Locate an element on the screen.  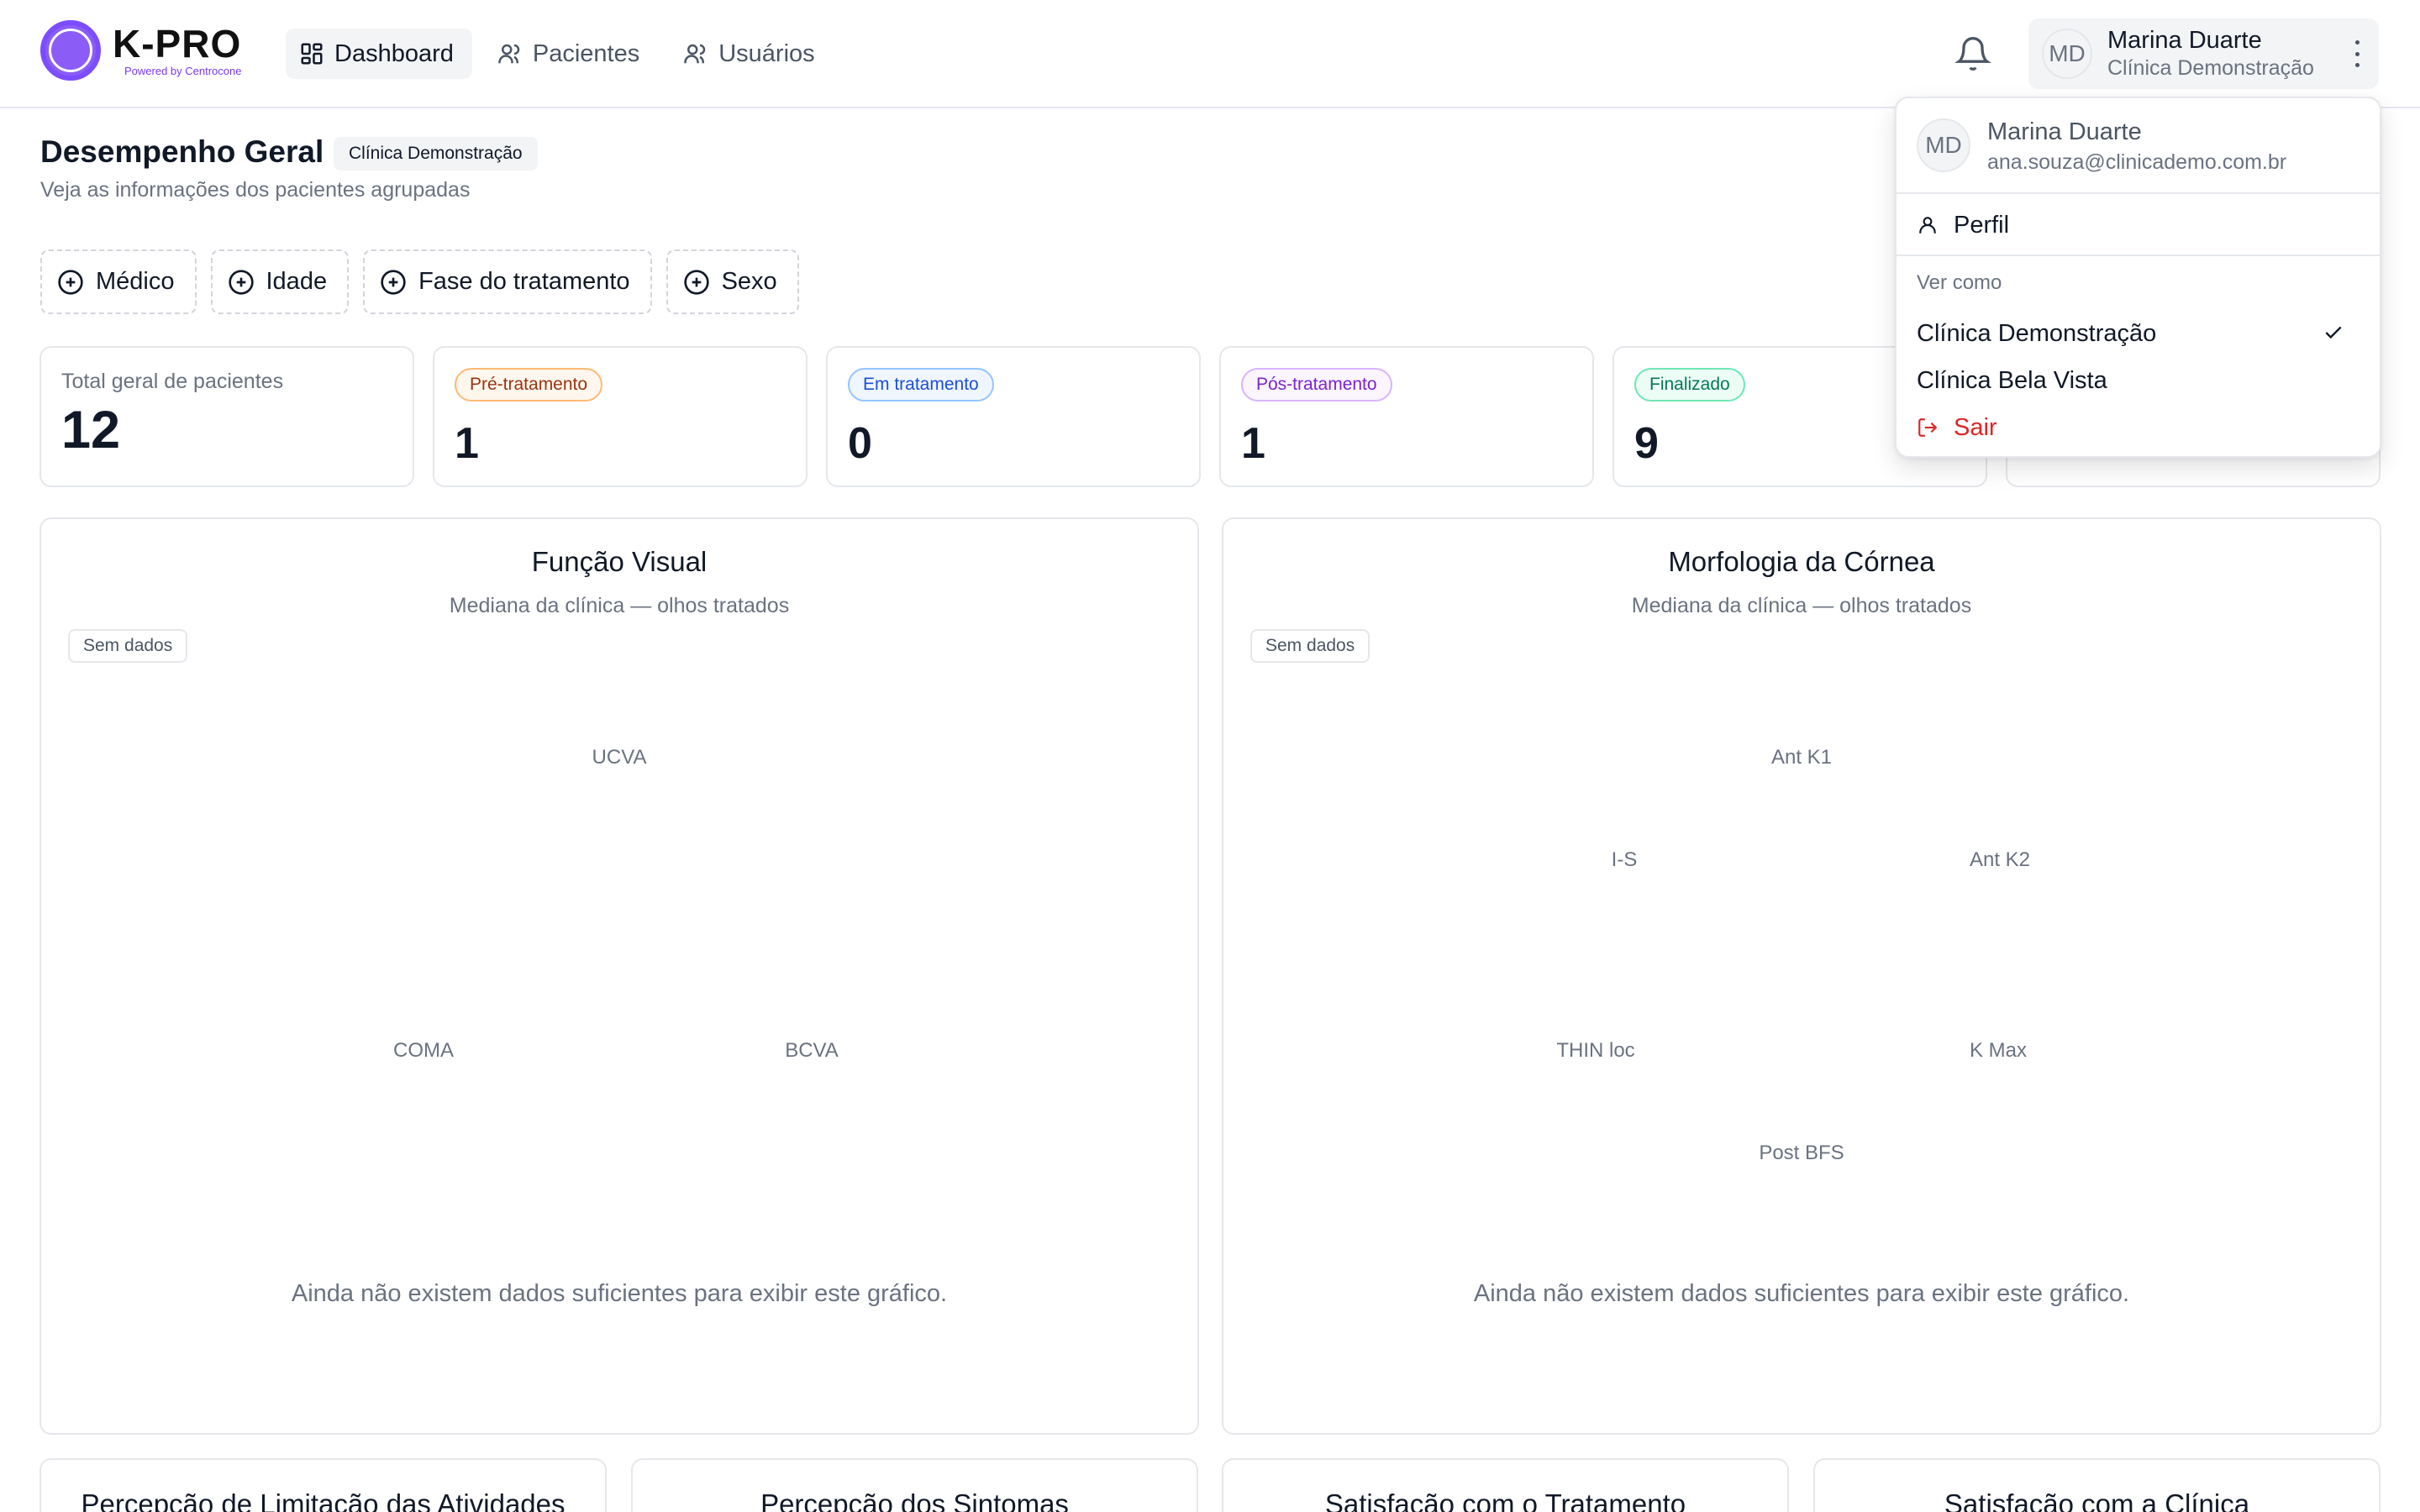
chart-title: Morfologia da Córnea is located at coordinates (1801, 561).